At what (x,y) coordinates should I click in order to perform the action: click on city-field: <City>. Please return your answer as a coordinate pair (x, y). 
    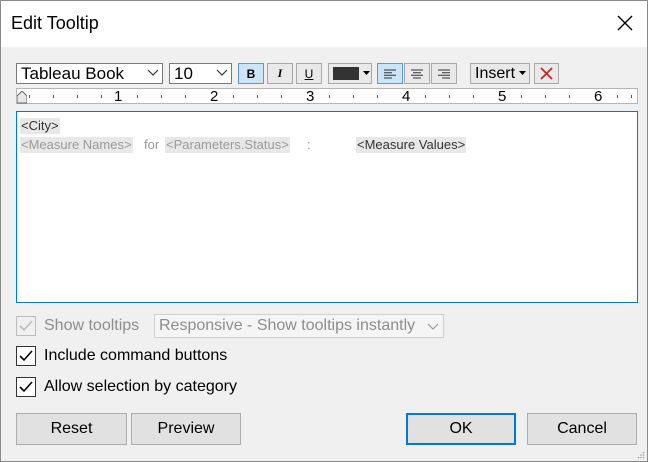
    Looking at the image, I should click on (40, 126).